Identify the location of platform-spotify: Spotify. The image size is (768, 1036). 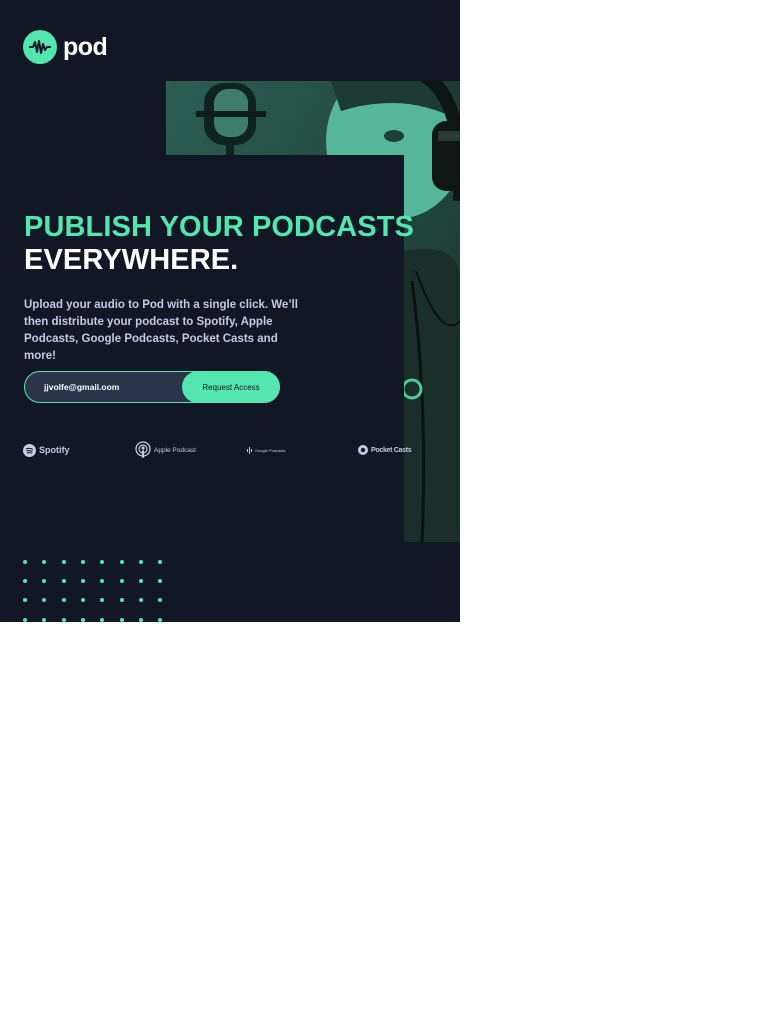
(46, 450).